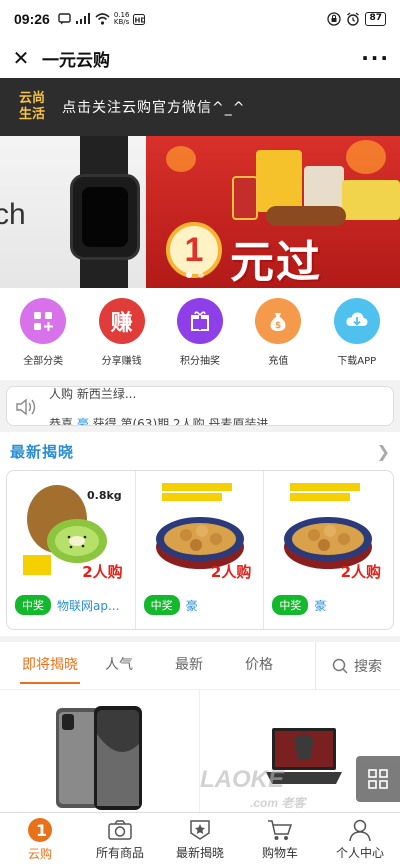 This screenshot has height=866, width=400. What do you see at coordinates (119, 666) in the screenshot?
I see `tab-popular: 人气` at bounding box center [119, 666].